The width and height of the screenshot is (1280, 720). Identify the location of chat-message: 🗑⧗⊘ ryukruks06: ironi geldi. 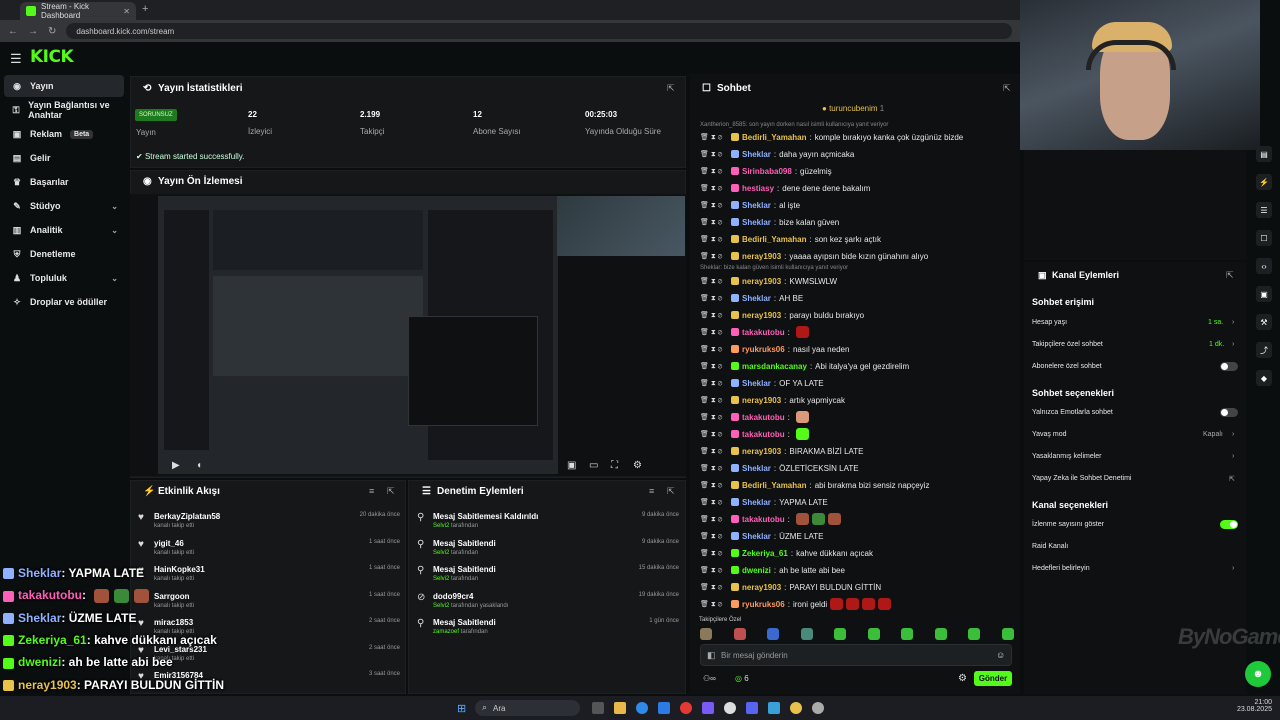
(796, 604).